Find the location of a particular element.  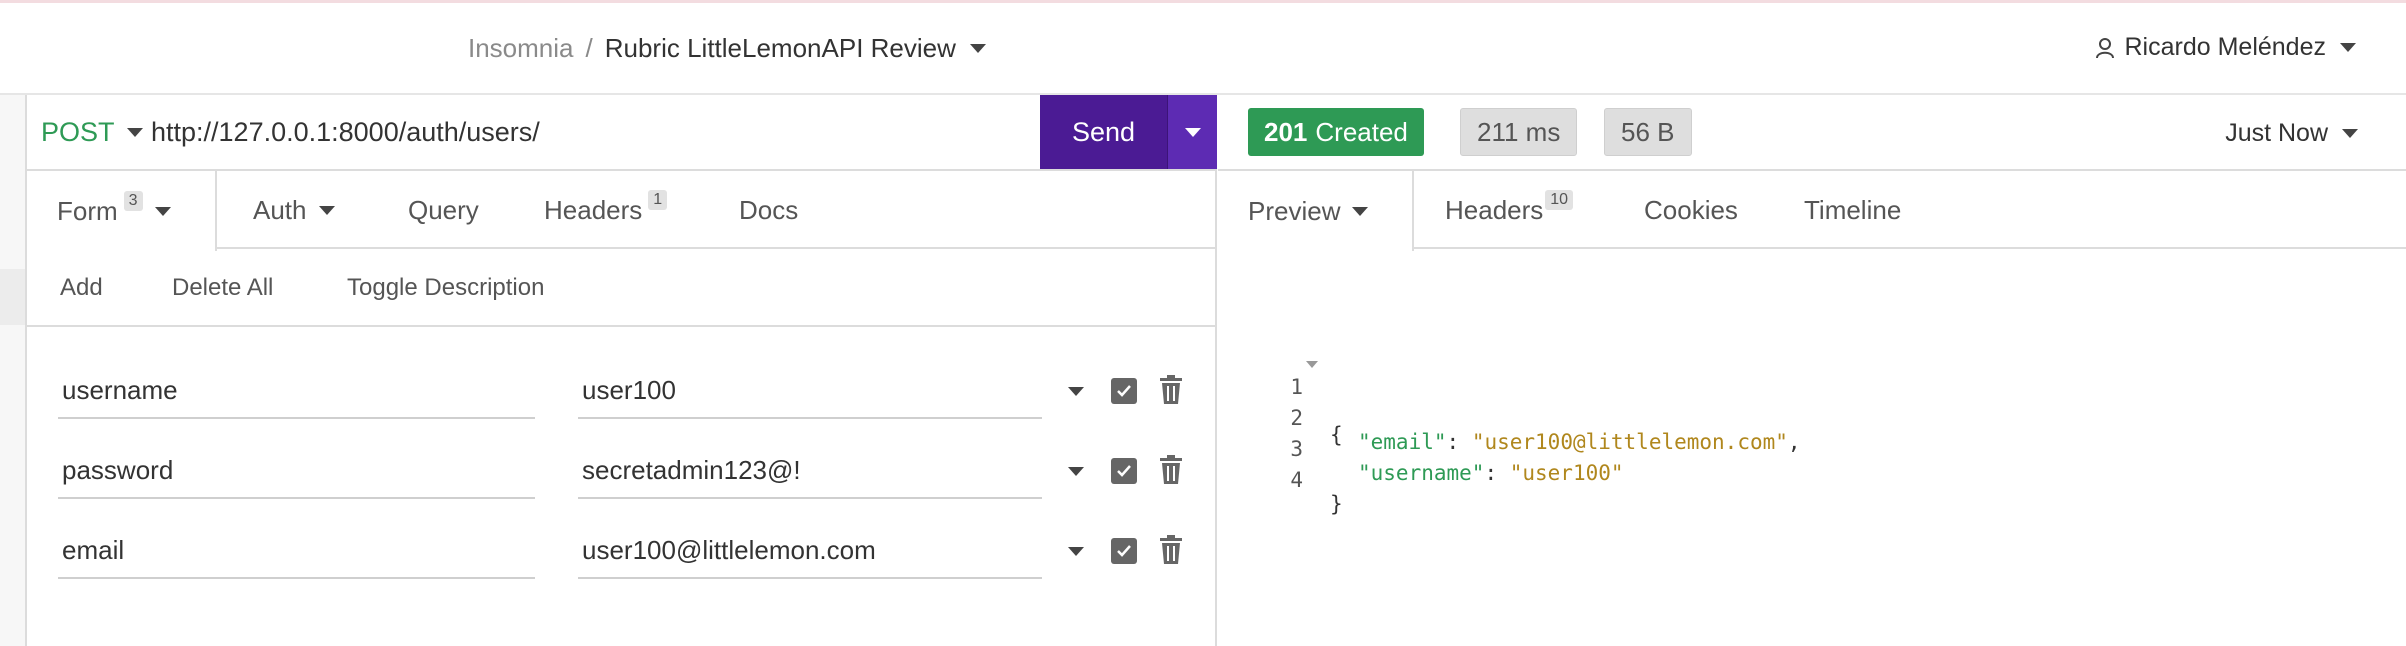

tab-form-badge: 3 is located at coordinates (133, 201).